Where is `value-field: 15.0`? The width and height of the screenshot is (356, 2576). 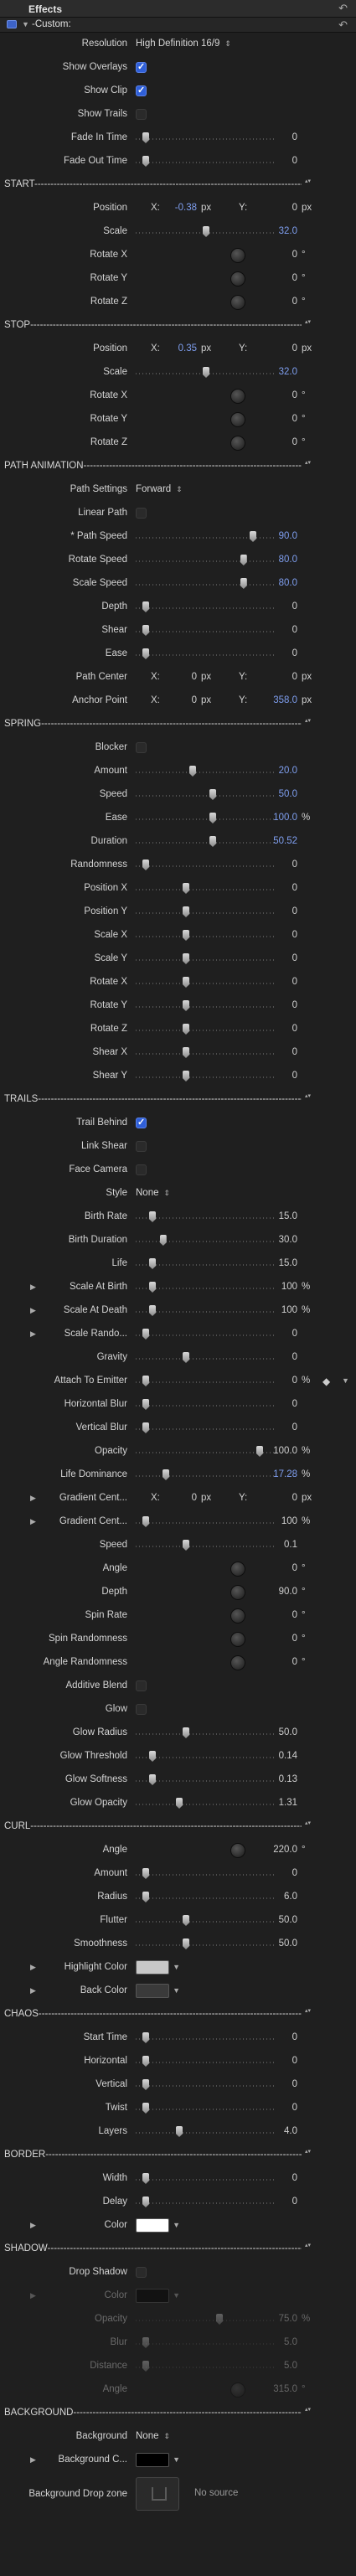
value-field: 15.0 is located at coordinates (288, 1263).